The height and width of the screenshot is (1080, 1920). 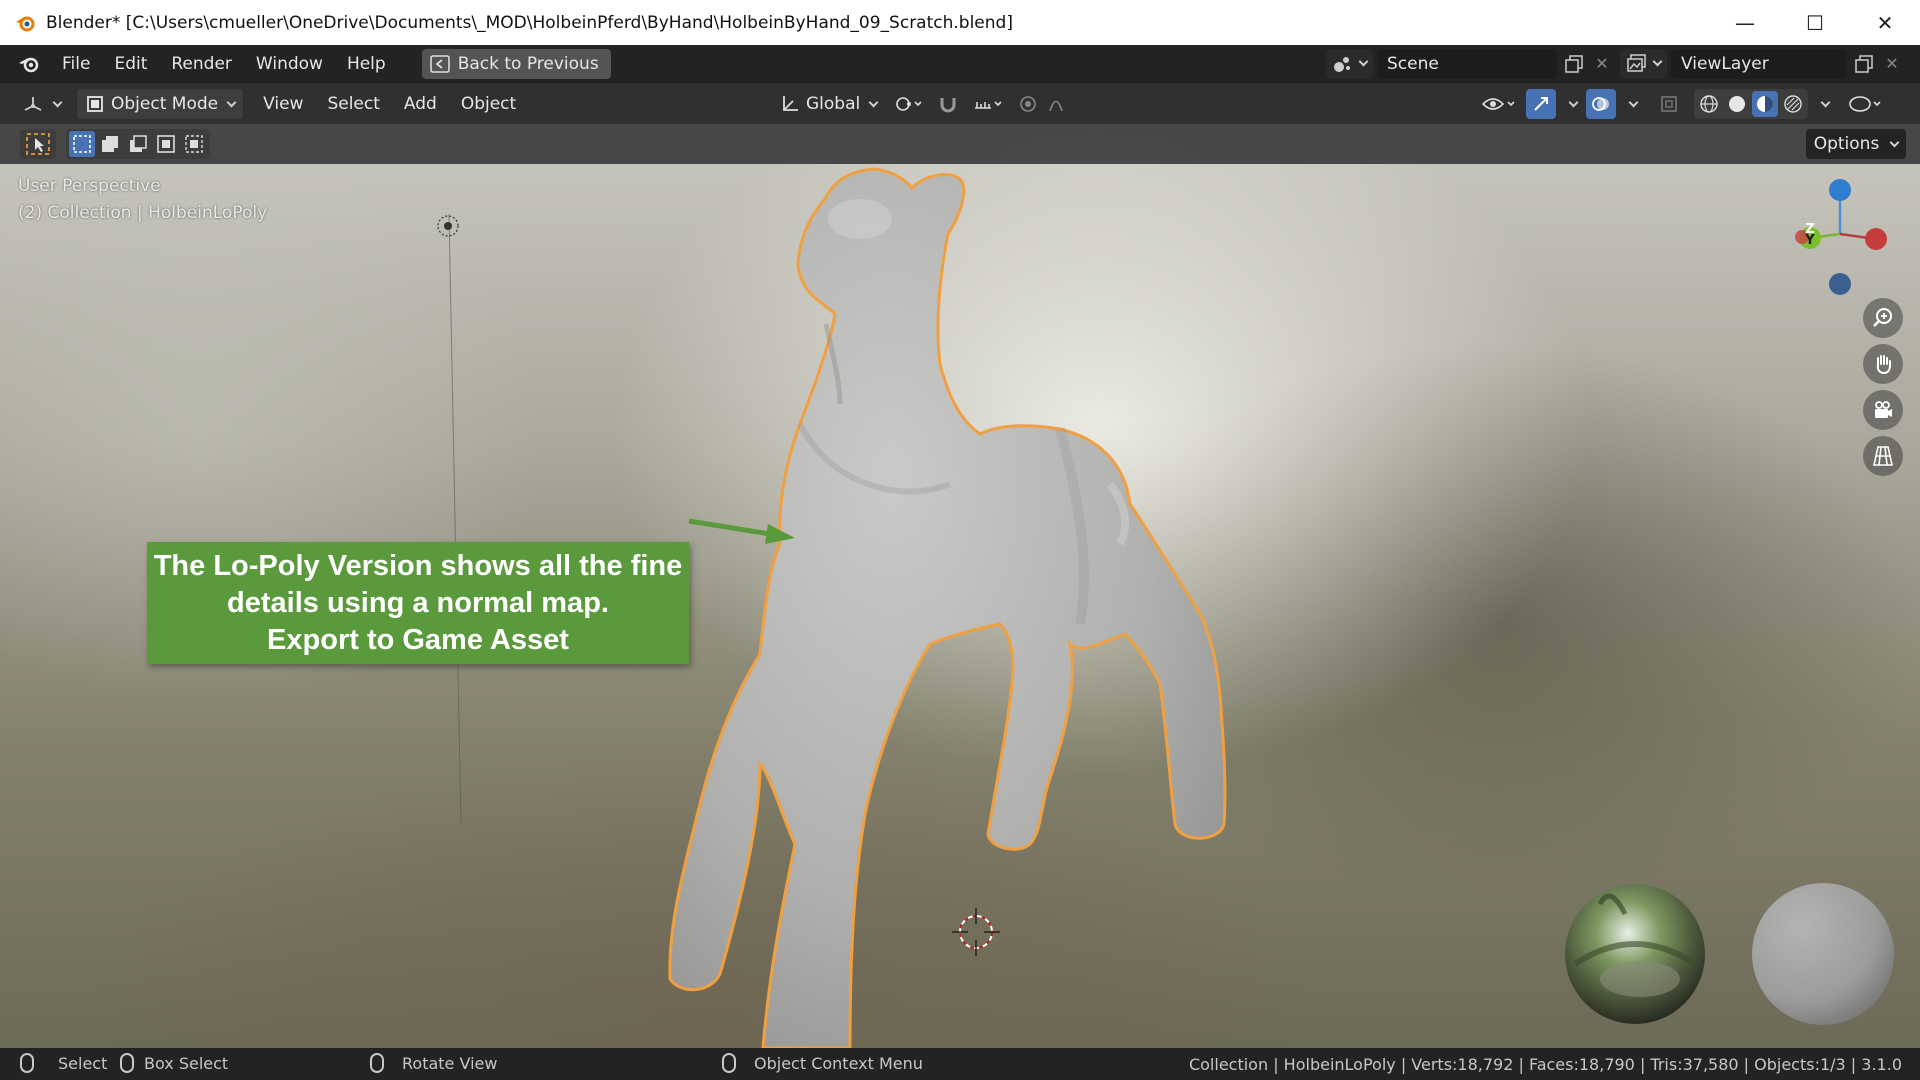 What do you see at coordinates (38, 144) in the screenshot?
I see `active-tool-button` at bounding box center [38, 144].